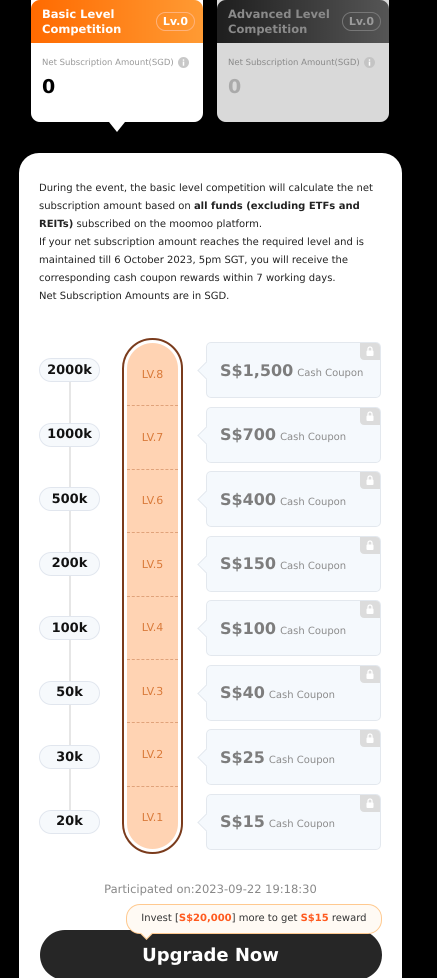 The width and height of the screenshot is (437, 978). I want to click on coupon-amount: S$1,500, so click(257, 370).